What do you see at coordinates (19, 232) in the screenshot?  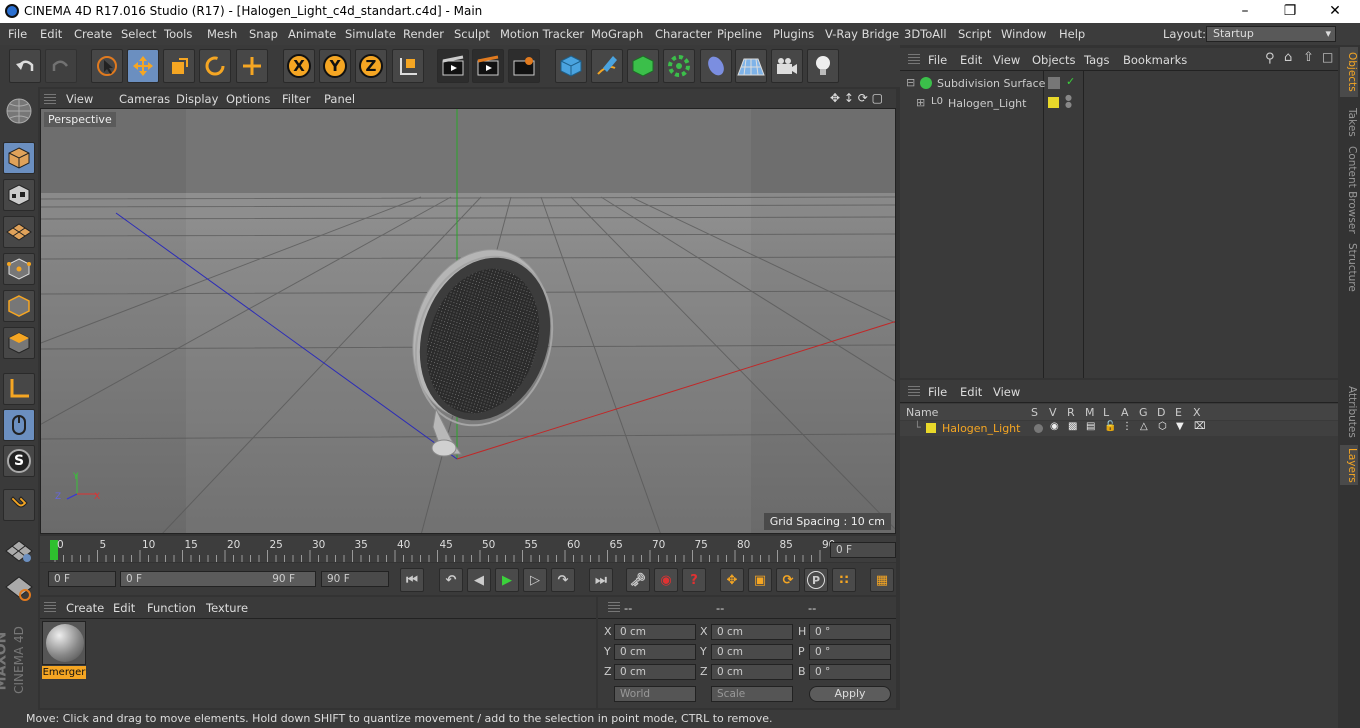 I see `workplane-mode-button` at bounding box center [19, 232].